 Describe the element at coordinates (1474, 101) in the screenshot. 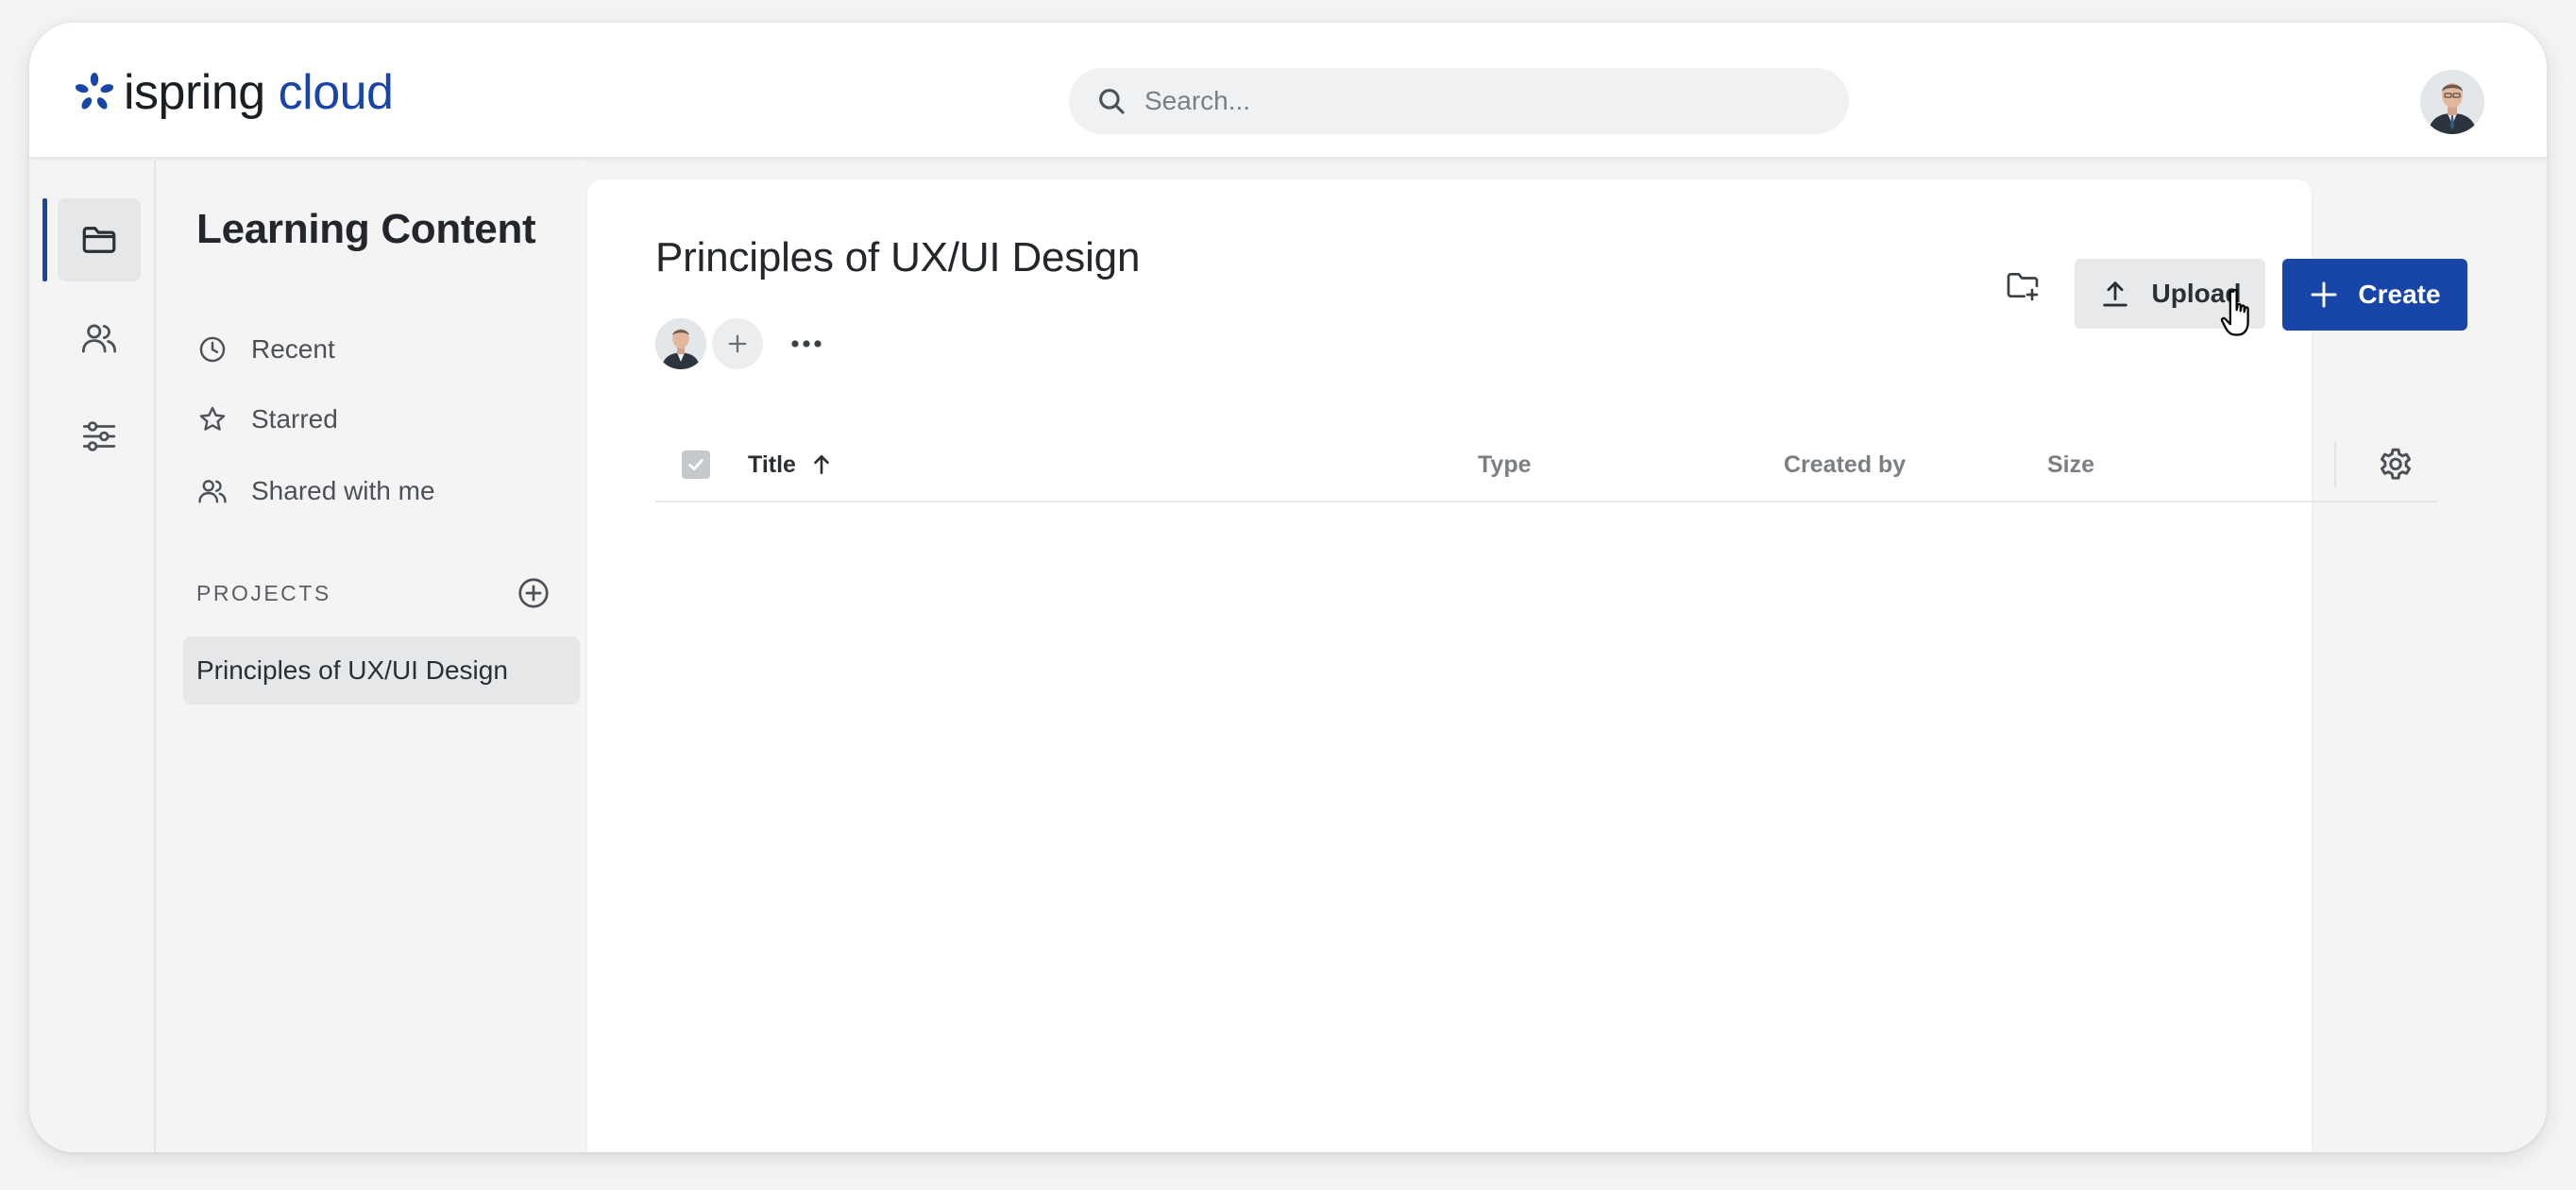

I see `search-input` at that location.